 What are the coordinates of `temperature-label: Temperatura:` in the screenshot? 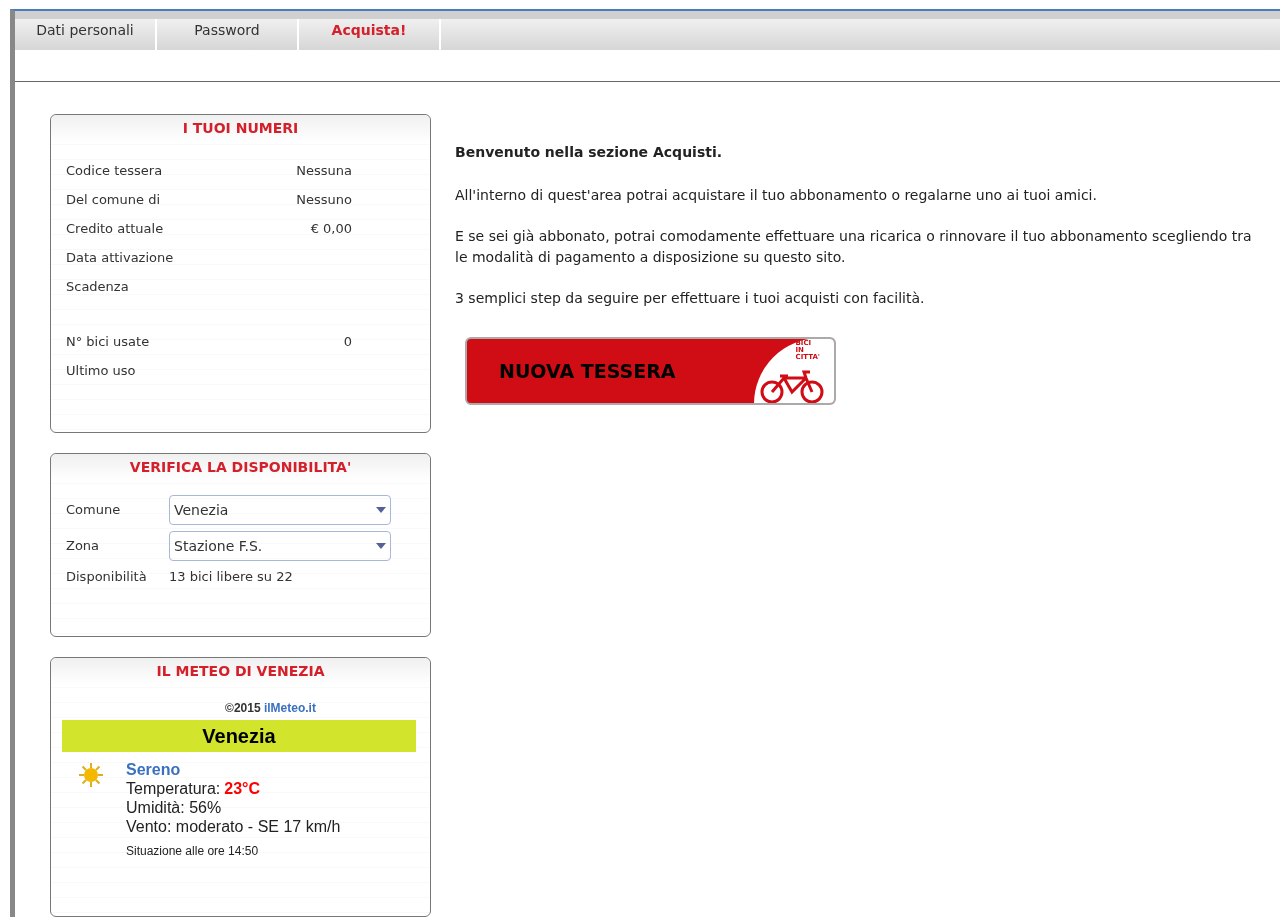 It's located at (173, 788).